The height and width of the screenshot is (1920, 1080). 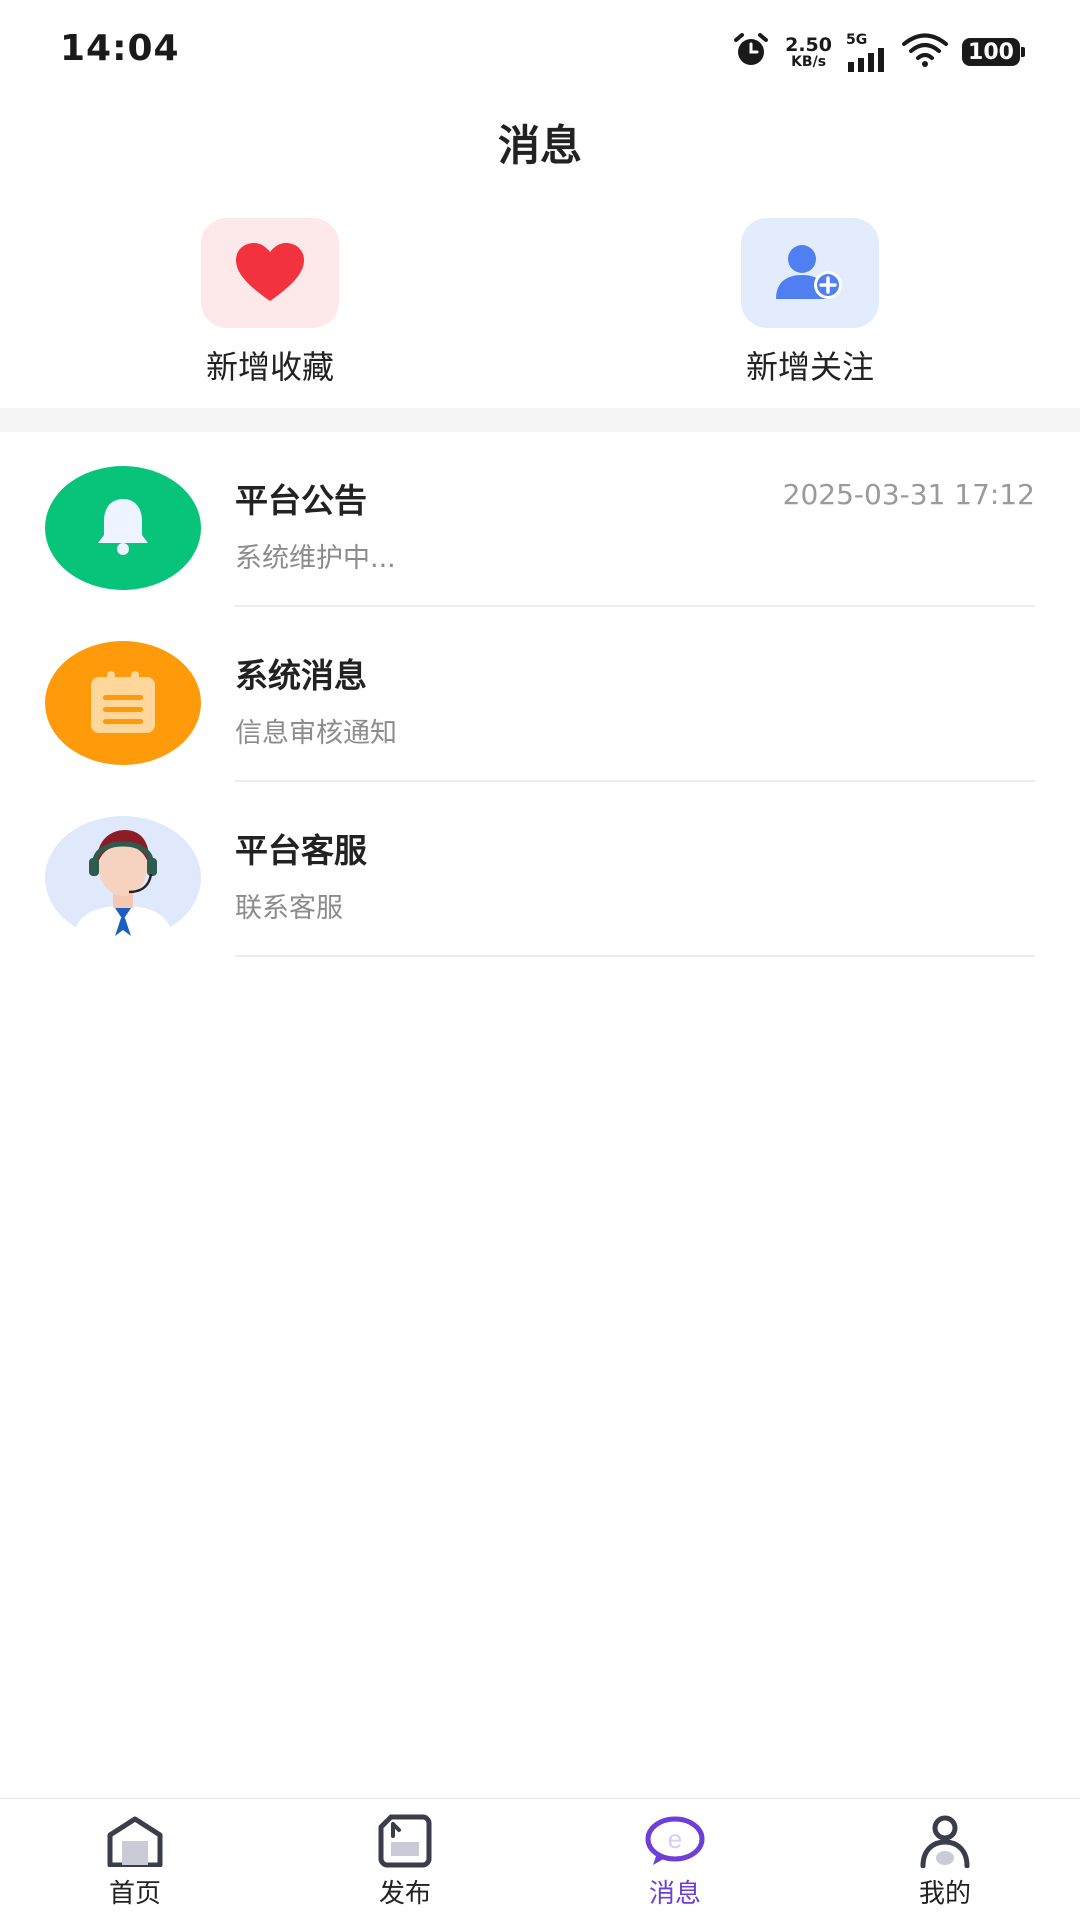 What do you see at coordinates (925, 52) in the screenshot?
I see `wifi-icon` at bounding box center [925, 52].